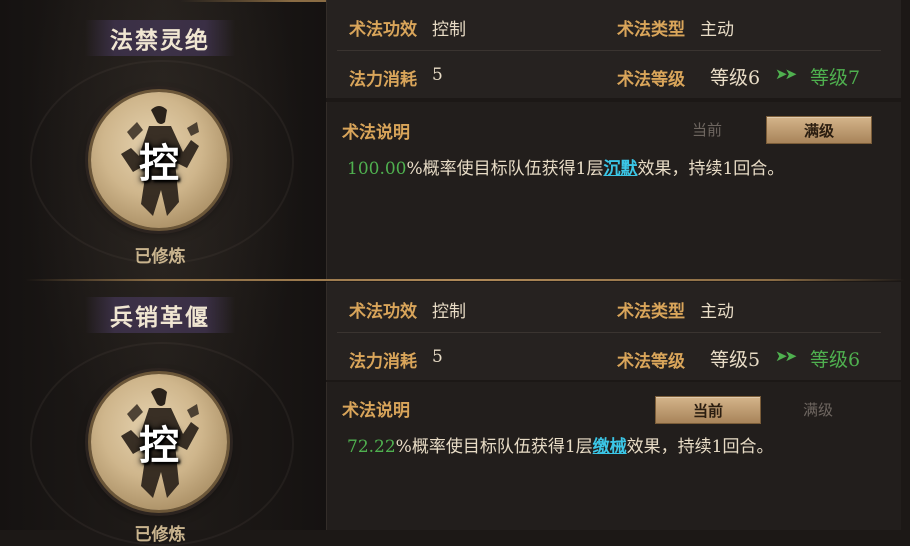  I want to click on level-current: 等级5, so click(735, 360).